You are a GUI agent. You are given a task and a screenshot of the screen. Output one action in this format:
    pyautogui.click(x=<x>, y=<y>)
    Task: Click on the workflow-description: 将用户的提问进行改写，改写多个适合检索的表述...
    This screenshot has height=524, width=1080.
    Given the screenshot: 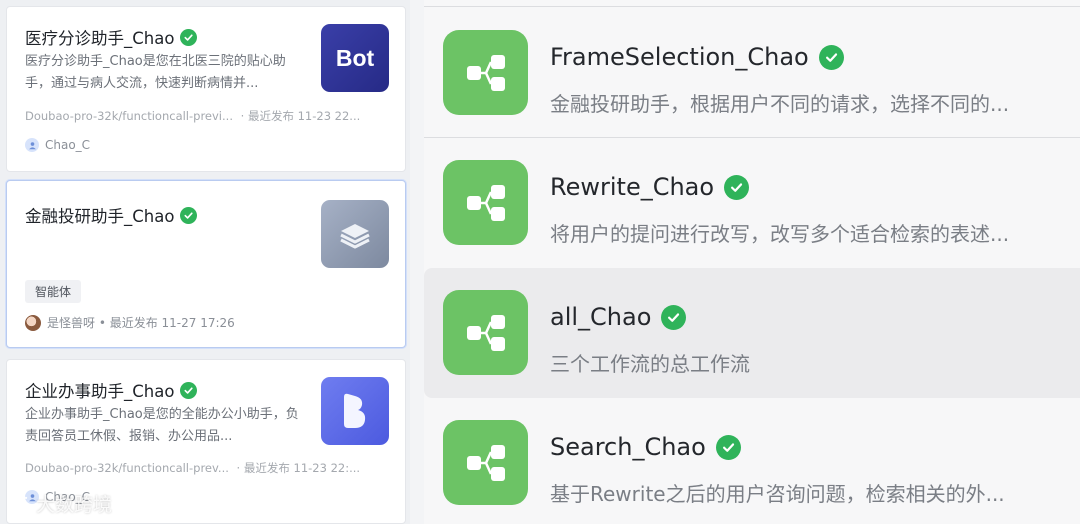 What is the action you would take?
    pyautogui.click(x=780, y=234)
    